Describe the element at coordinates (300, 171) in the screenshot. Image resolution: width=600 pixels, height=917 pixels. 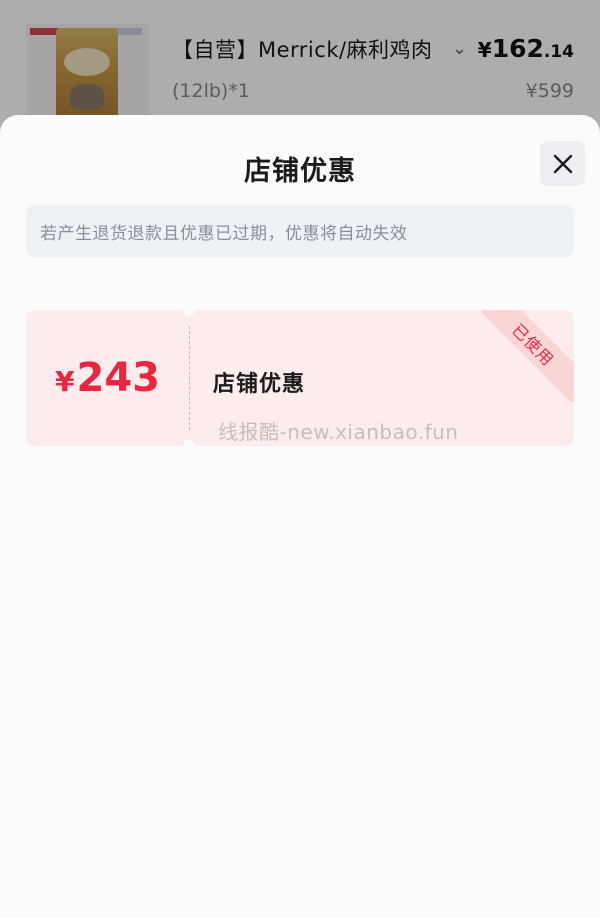
I see `sheet-title: 店铺优惠` at that location.